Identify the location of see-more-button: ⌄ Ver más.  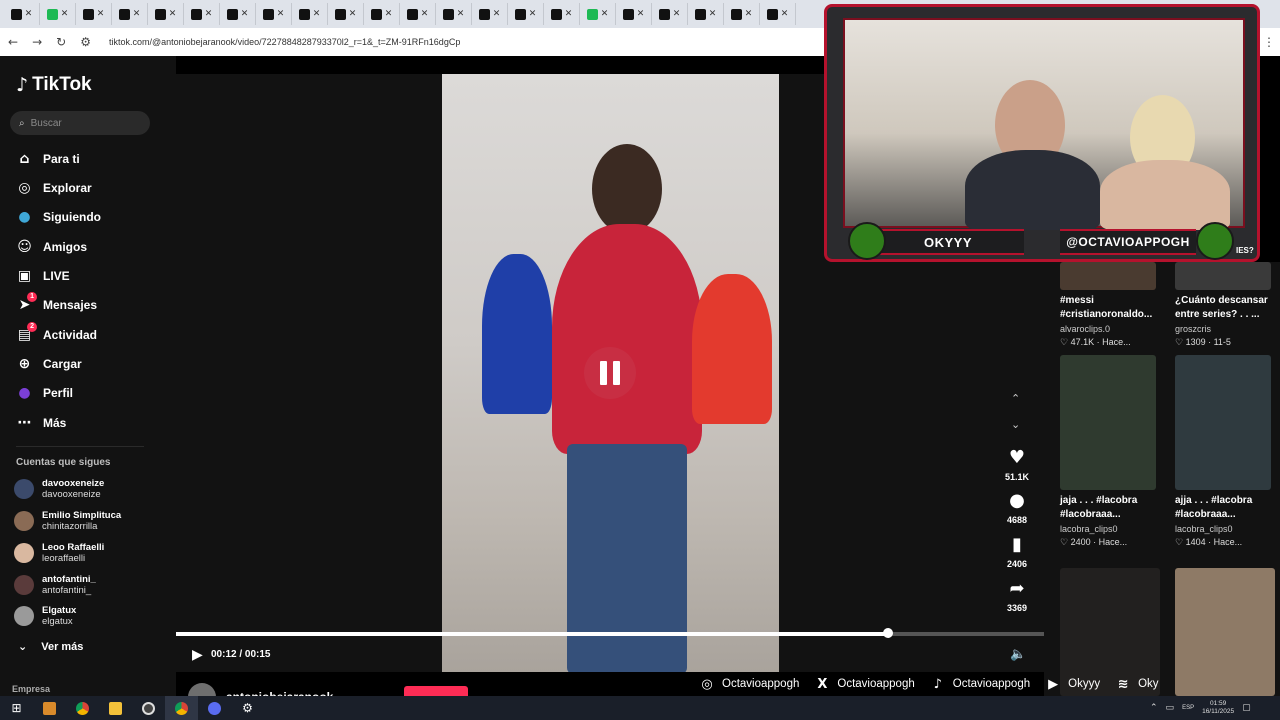
(50, 646).